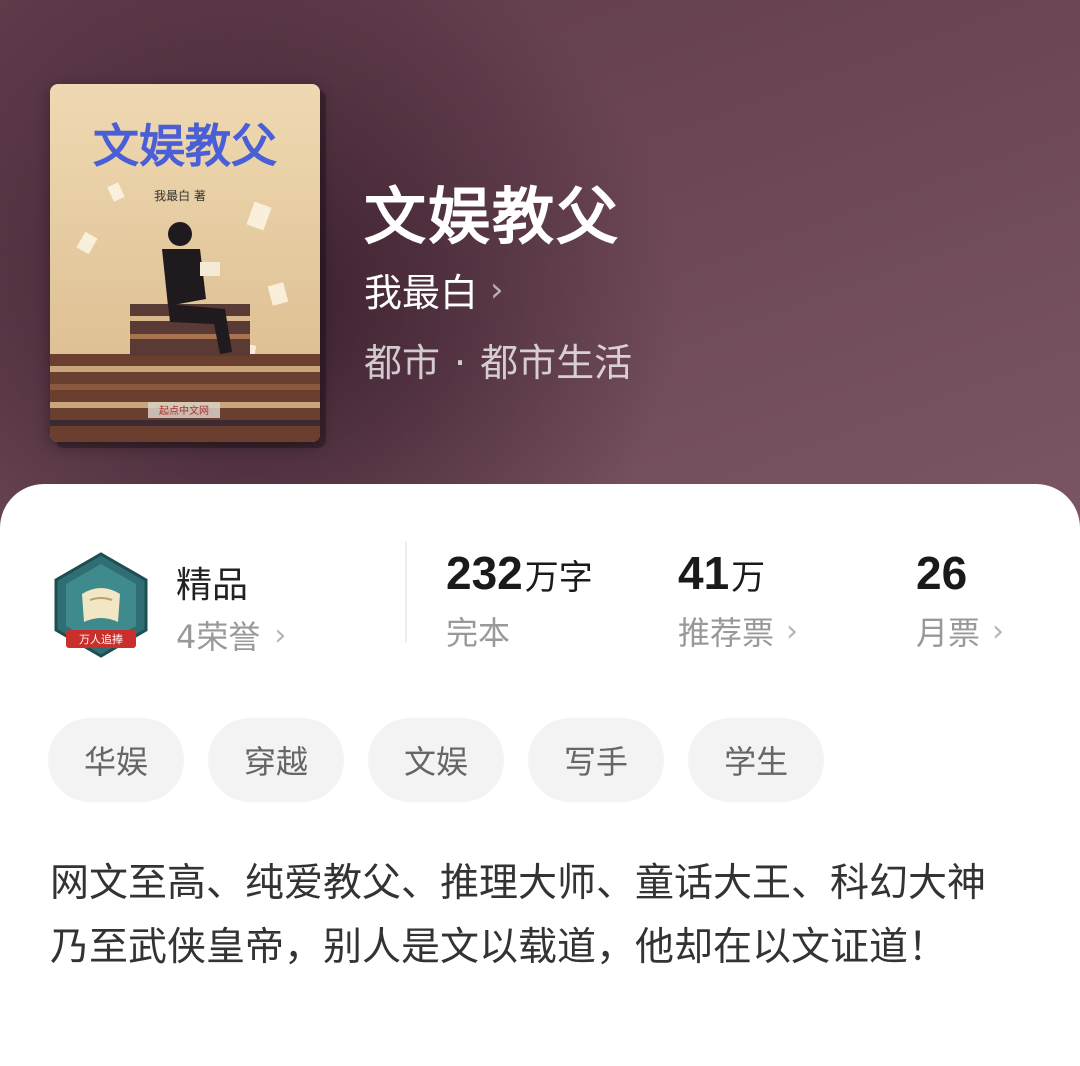  I want to click on recommend-votes-label: 推荐票, so click(726, 633).